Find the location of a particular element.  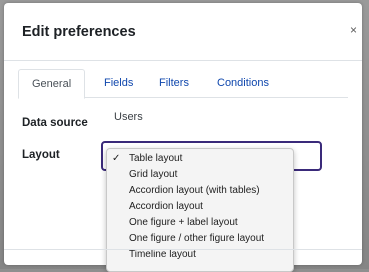

modal-title: Edit preferences is located at coordinates (79, 32).